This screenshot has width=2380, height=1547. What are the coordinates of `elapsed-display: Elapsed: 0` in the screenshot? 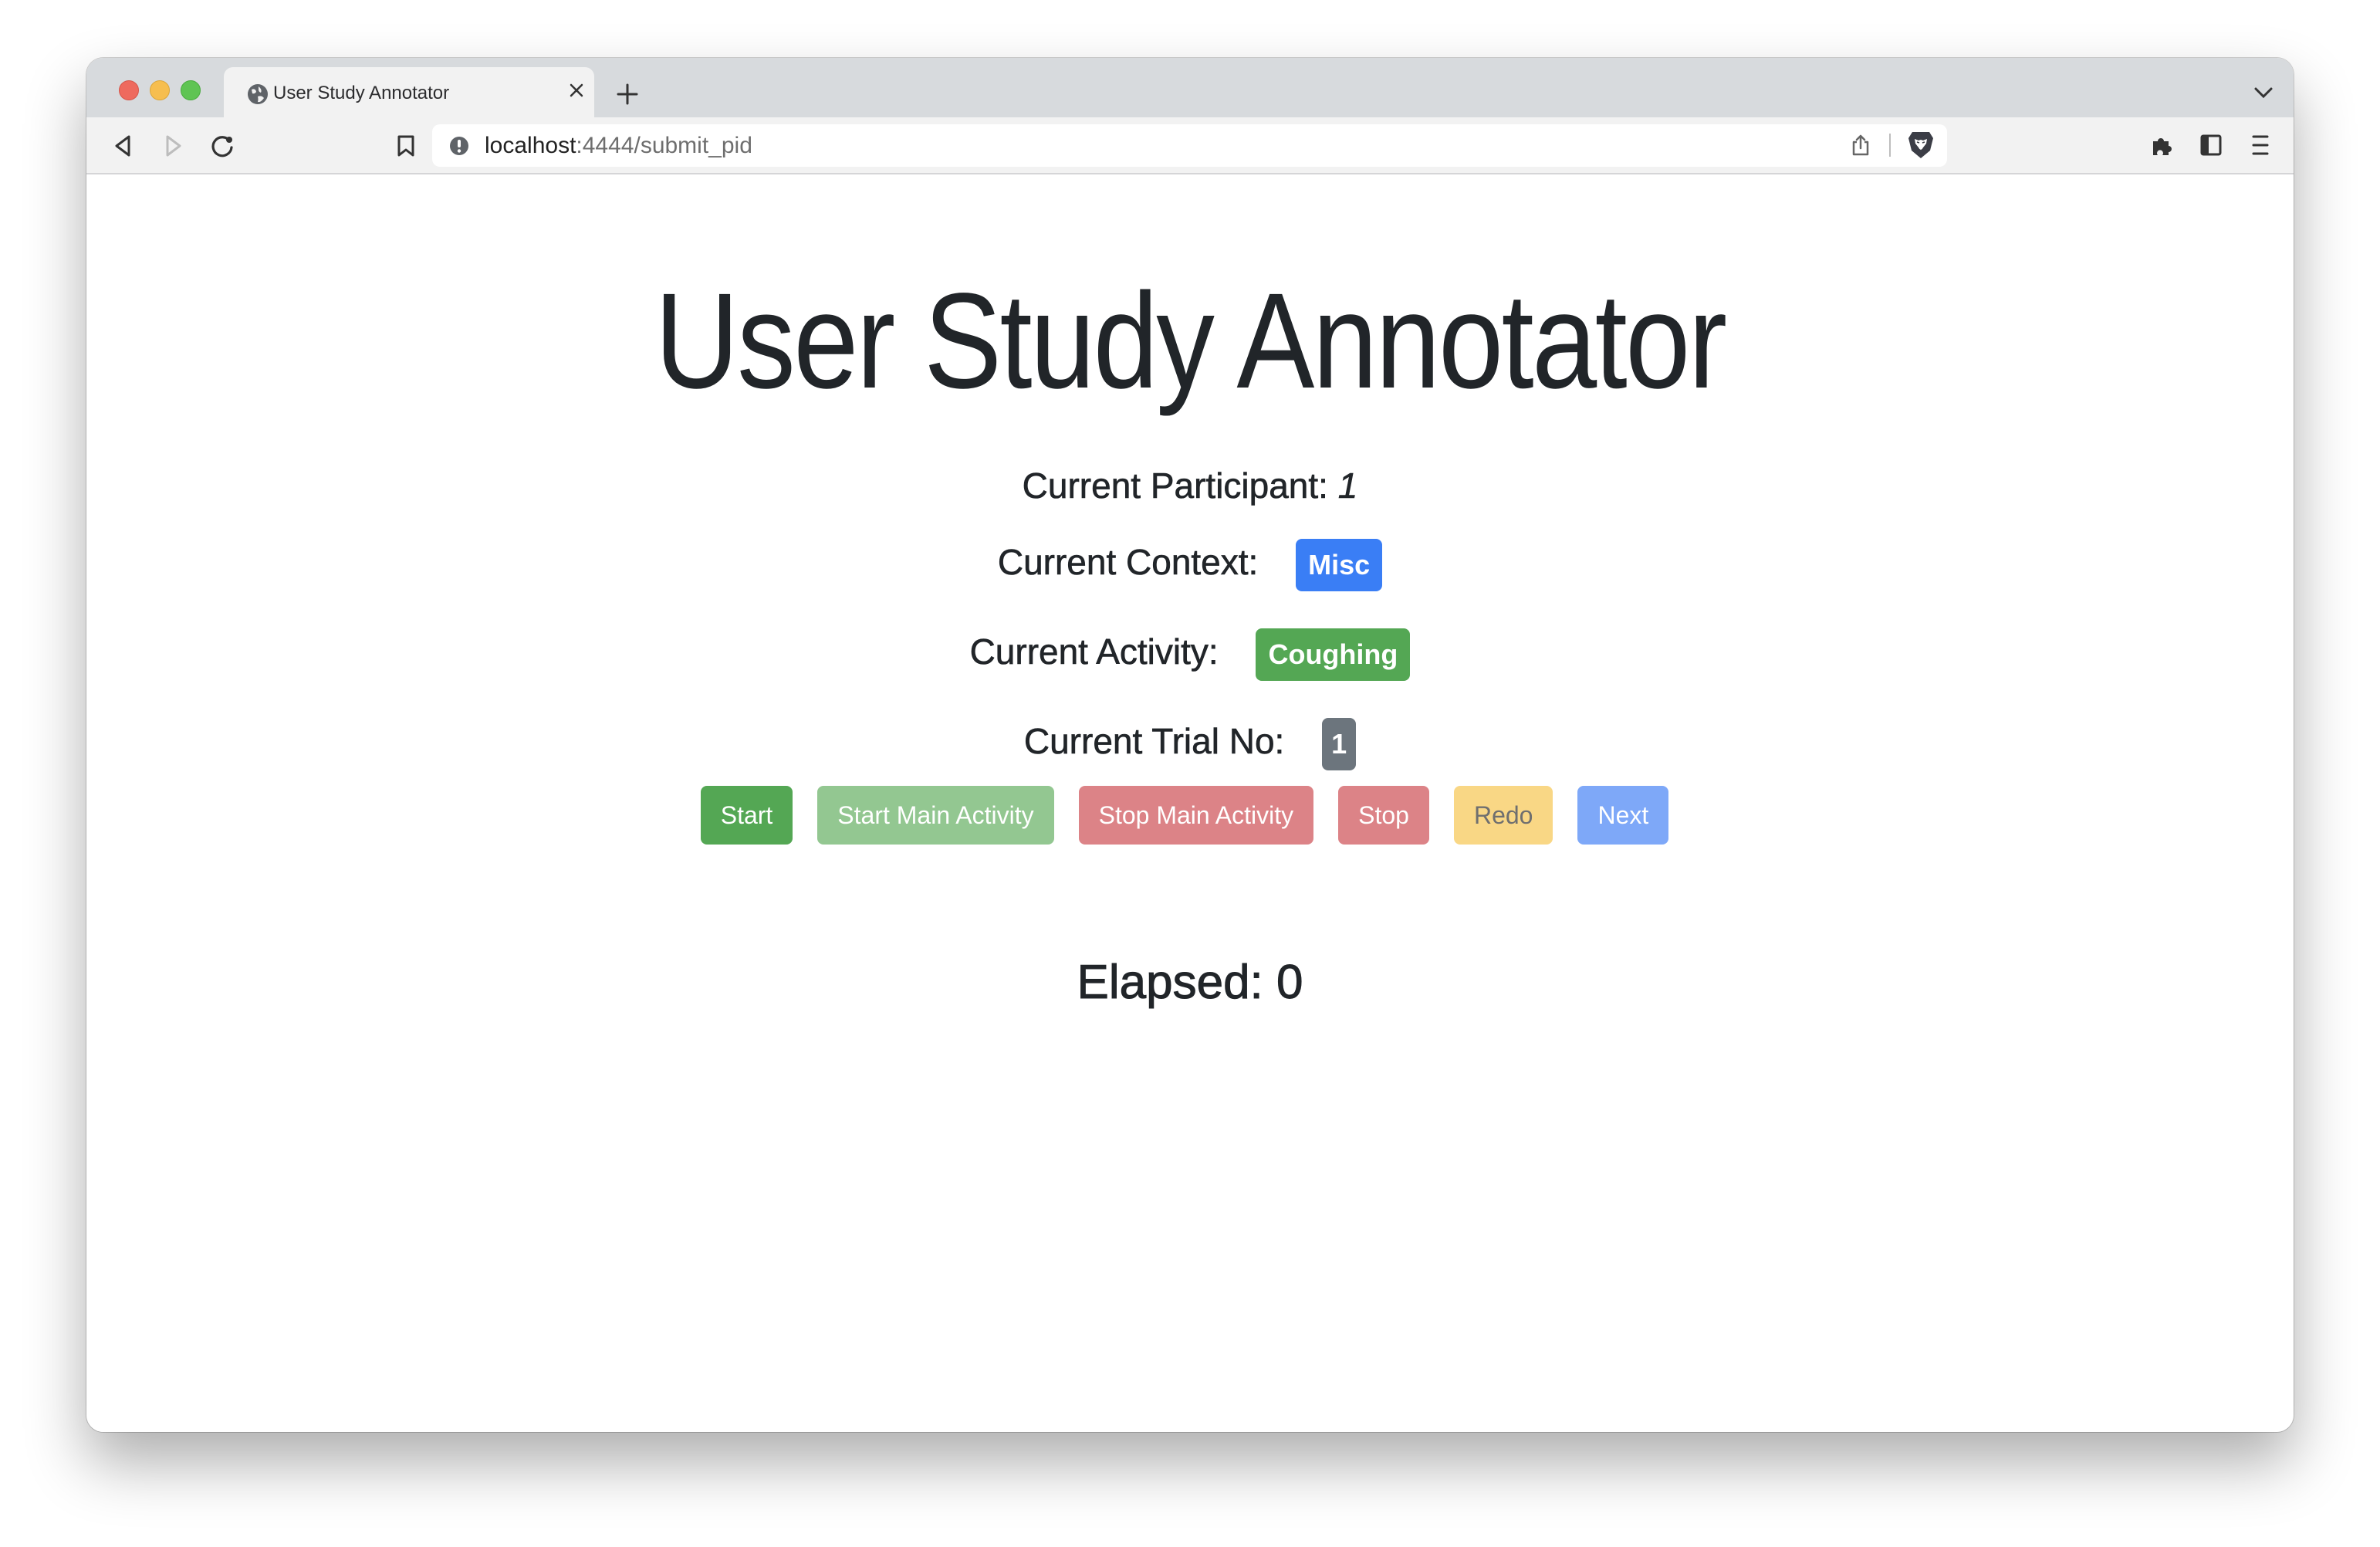 It's located at (1190, 983).